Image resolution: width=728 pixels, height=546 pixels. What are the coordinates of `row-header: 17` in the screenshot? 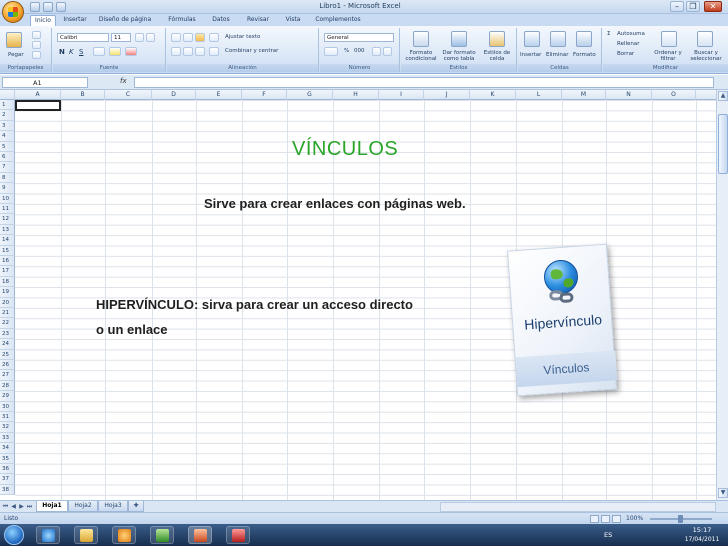 It's located at (7, 271).